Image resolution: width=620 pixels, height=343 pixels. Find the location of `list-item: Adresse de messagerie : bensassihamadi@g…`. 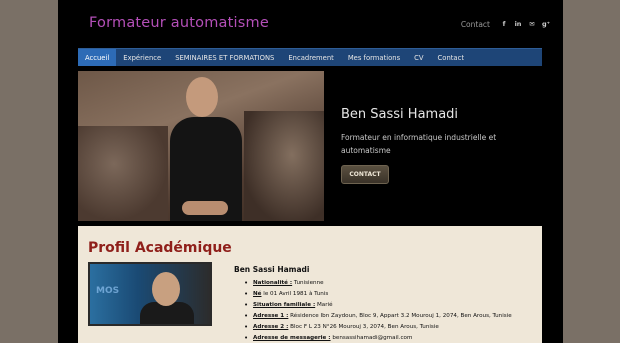

list-item: Adresse de messagerie : bensassihamadi@g… is located at coordinates (378, 338).